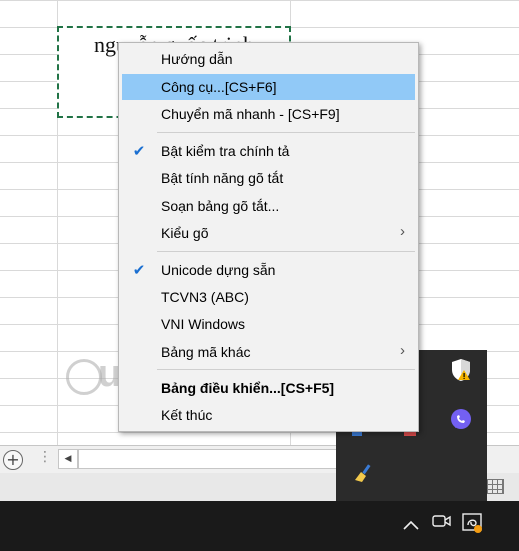  I want to click on add-sheet-button: +, so click(13, 460).